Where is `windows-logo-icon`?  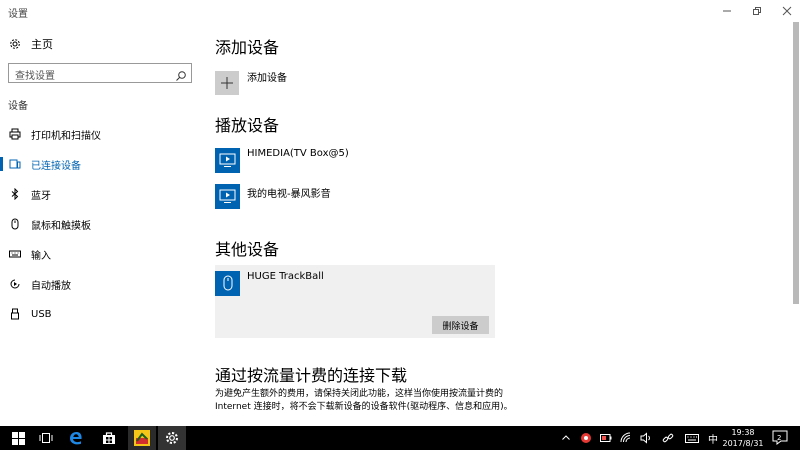
windows-logo-icon is located at coordinates (18, 438).